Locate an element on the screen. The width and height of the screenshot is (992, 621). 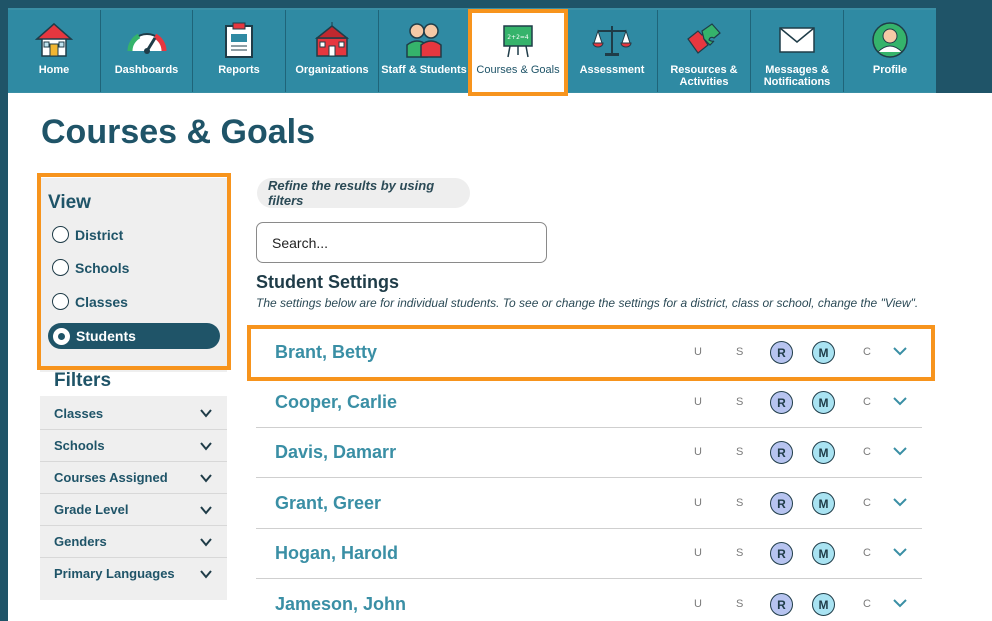
filter-grade-level: Grade Level is located at coordinates (133, 509).